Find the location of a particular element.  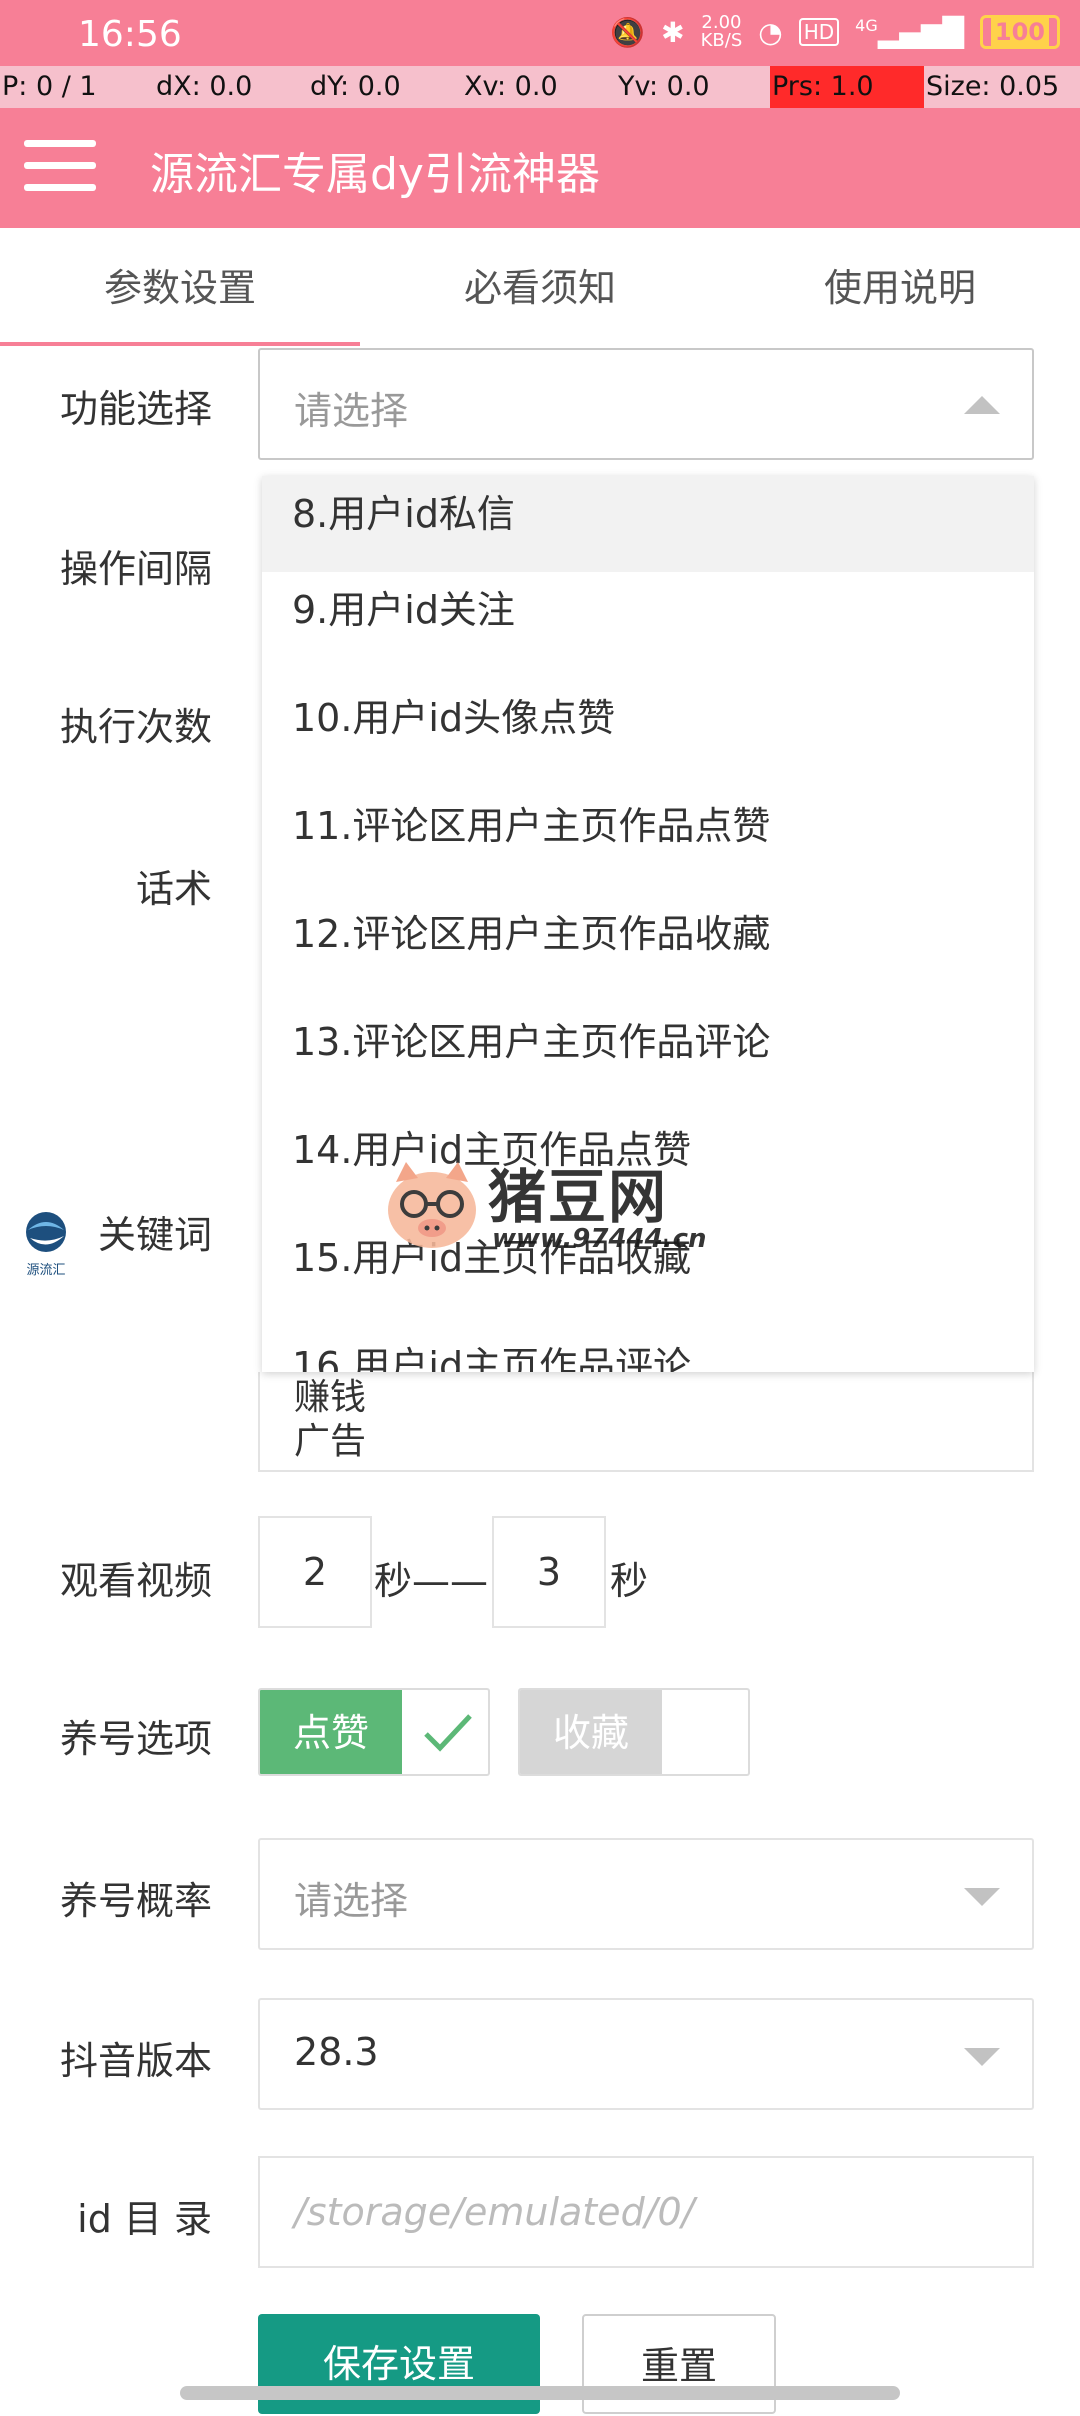

watermark-url: www.97444.cn is located at coordinates (599, 1239).